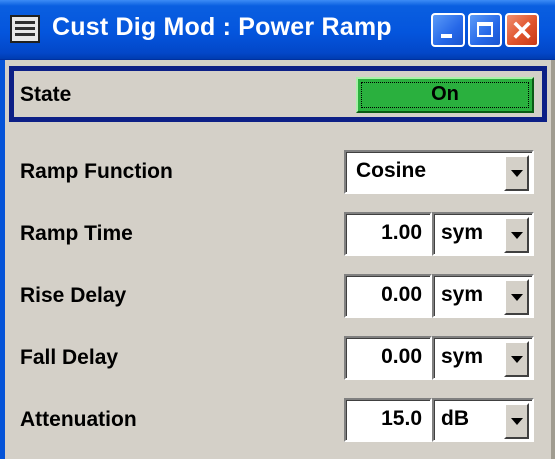  I want to click on fall-delay-unit: sym, so click(462, 356).